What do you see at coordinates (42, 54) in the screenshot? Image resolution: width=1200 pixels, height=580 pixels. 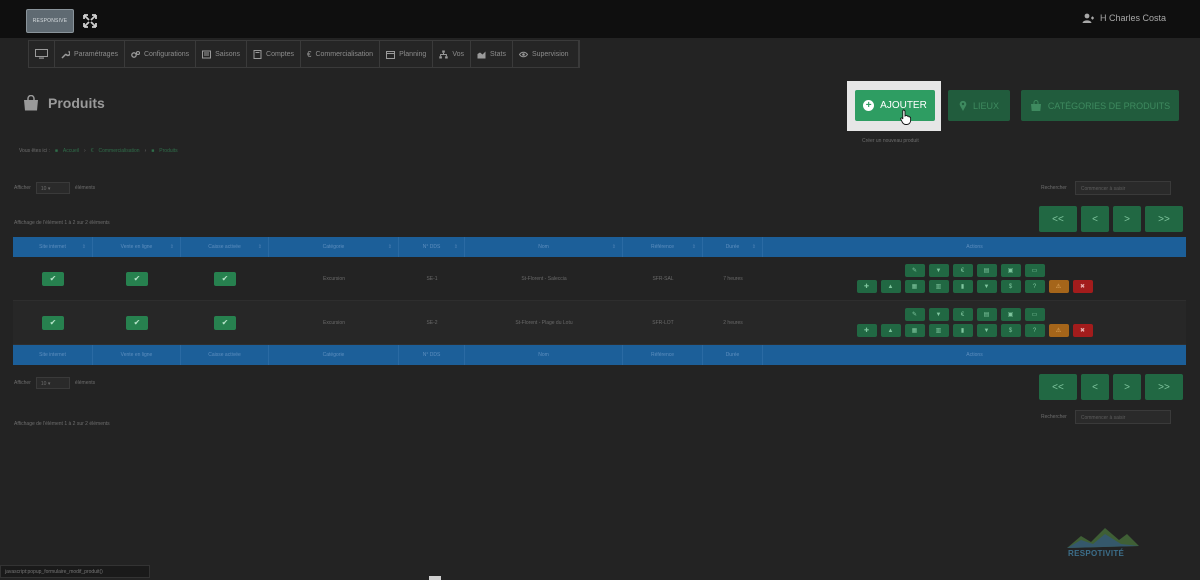 I see `nav-home` at bounding box center [42, 54].